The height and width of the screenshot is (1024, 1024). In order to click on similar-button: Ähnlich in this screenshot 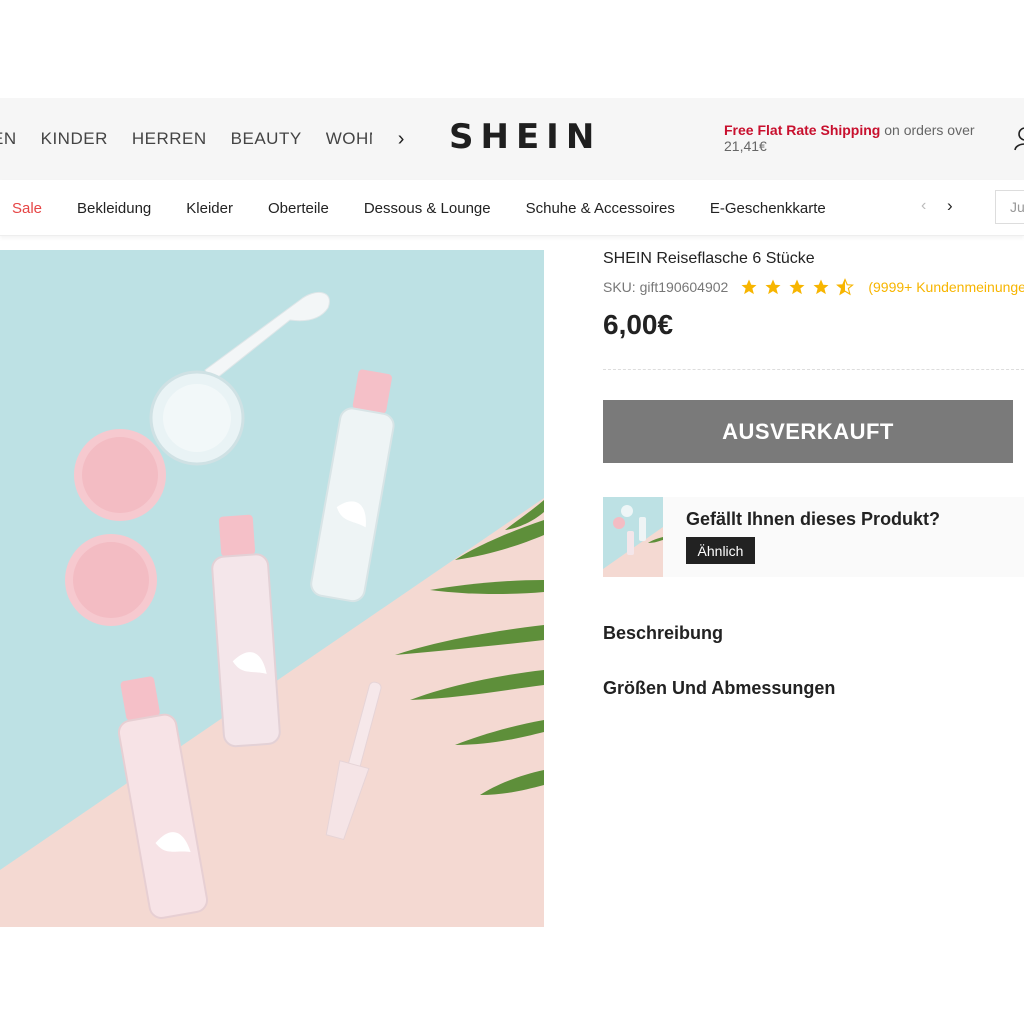, I will do `click(720, 550)`.